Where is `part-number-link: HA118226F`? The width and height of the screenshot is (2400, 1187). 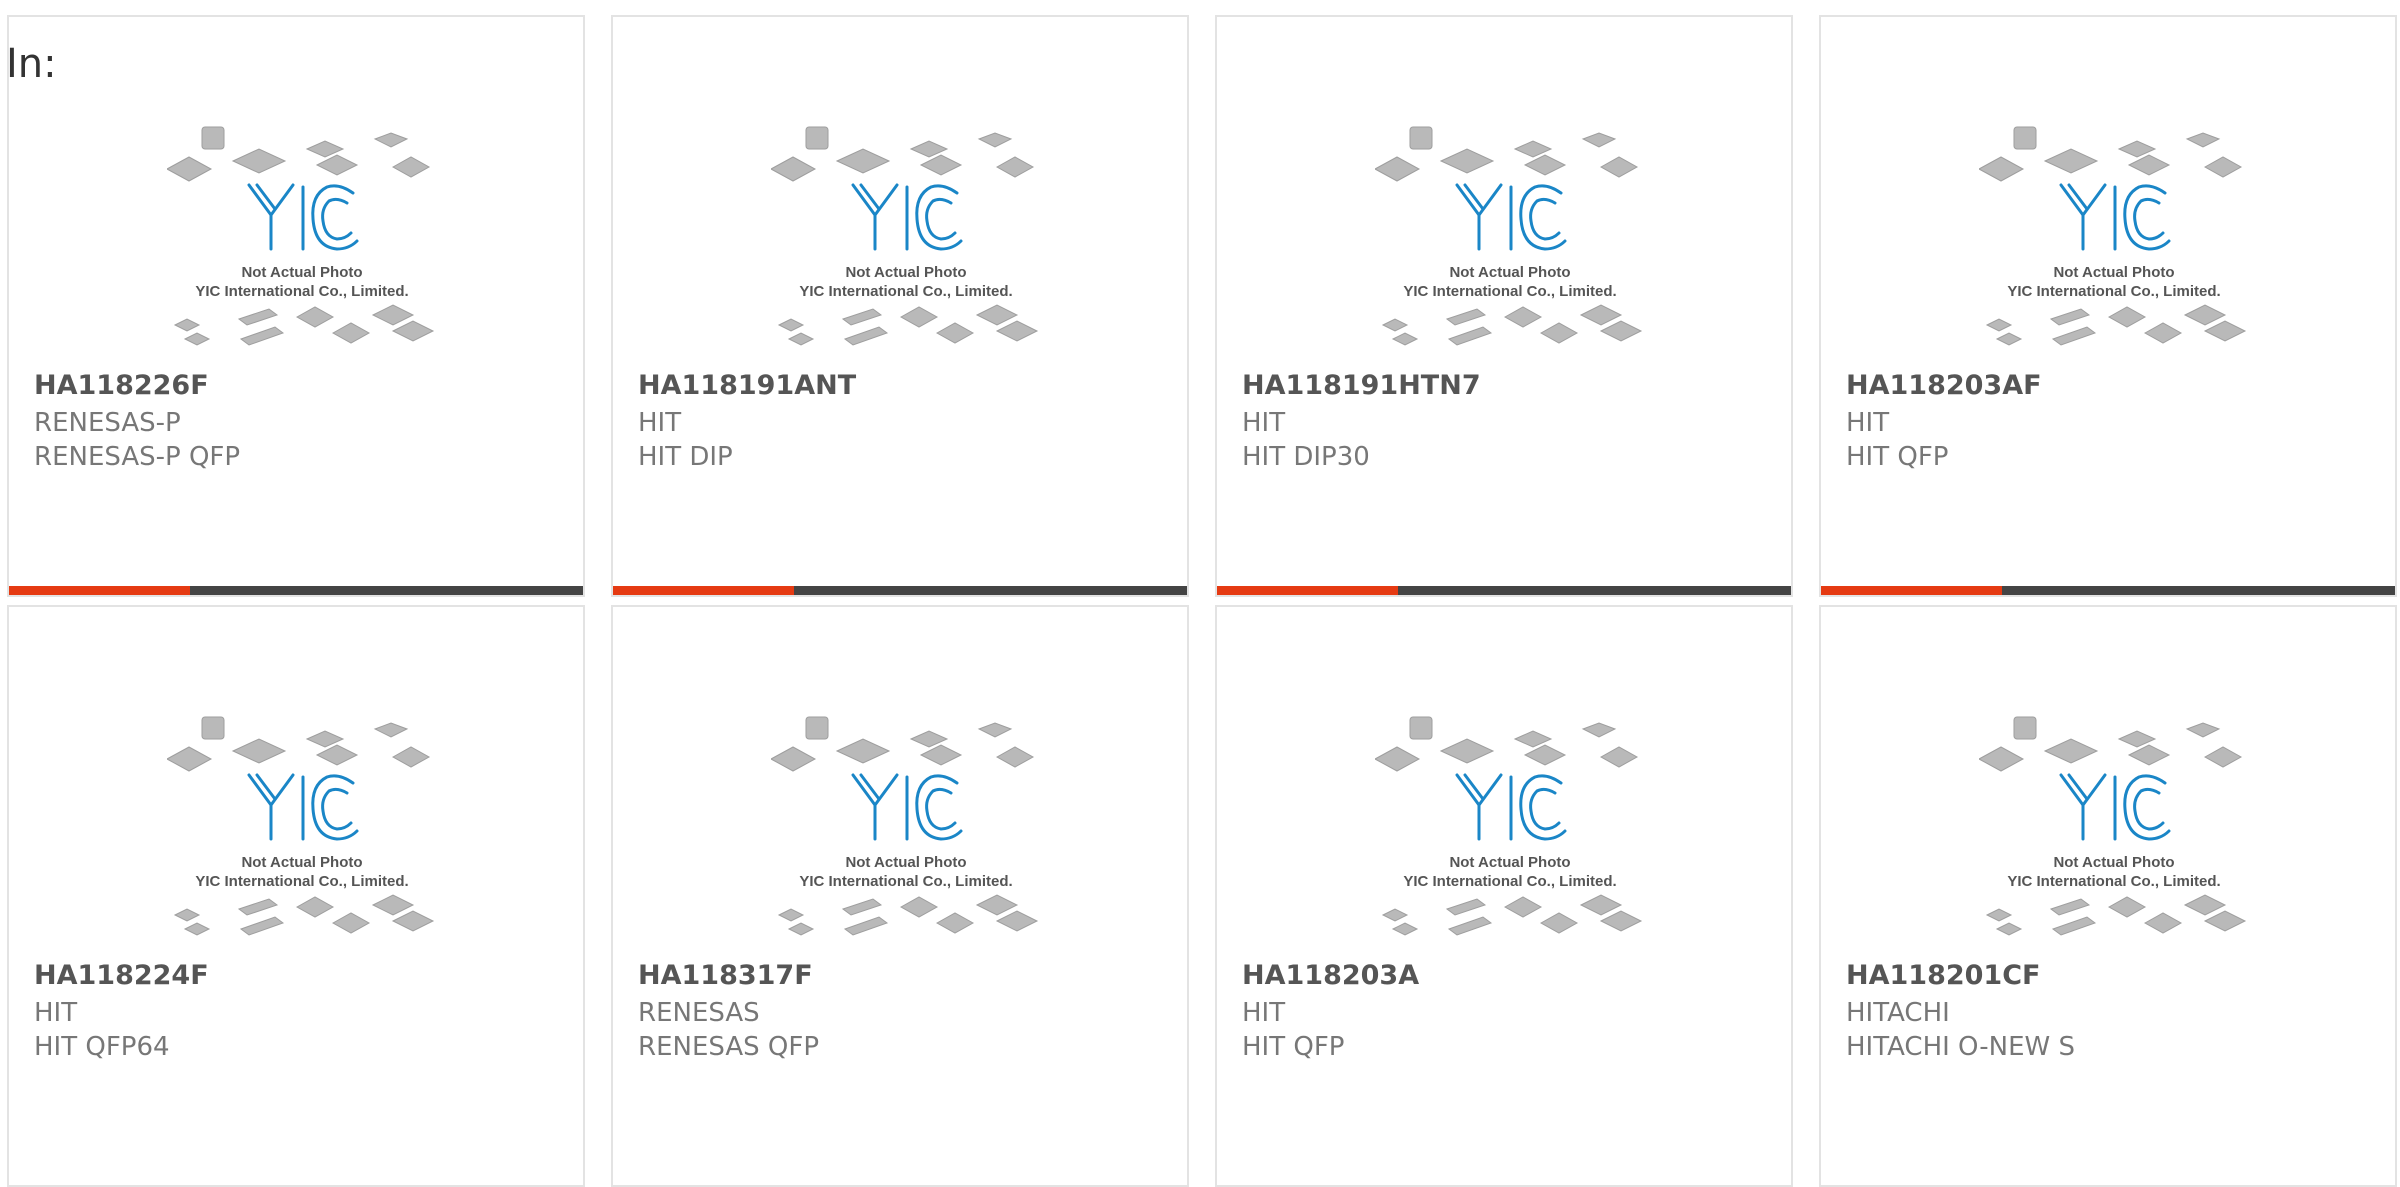 part-number-link: HA118226F is located at coordinates (121, 385).